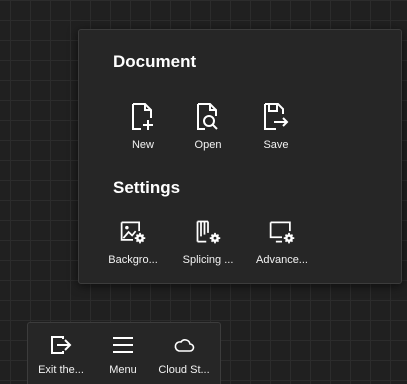 The height and width of the screenshot is (384, 407). I want to click on menu-button: Menu, so click(123, 355).